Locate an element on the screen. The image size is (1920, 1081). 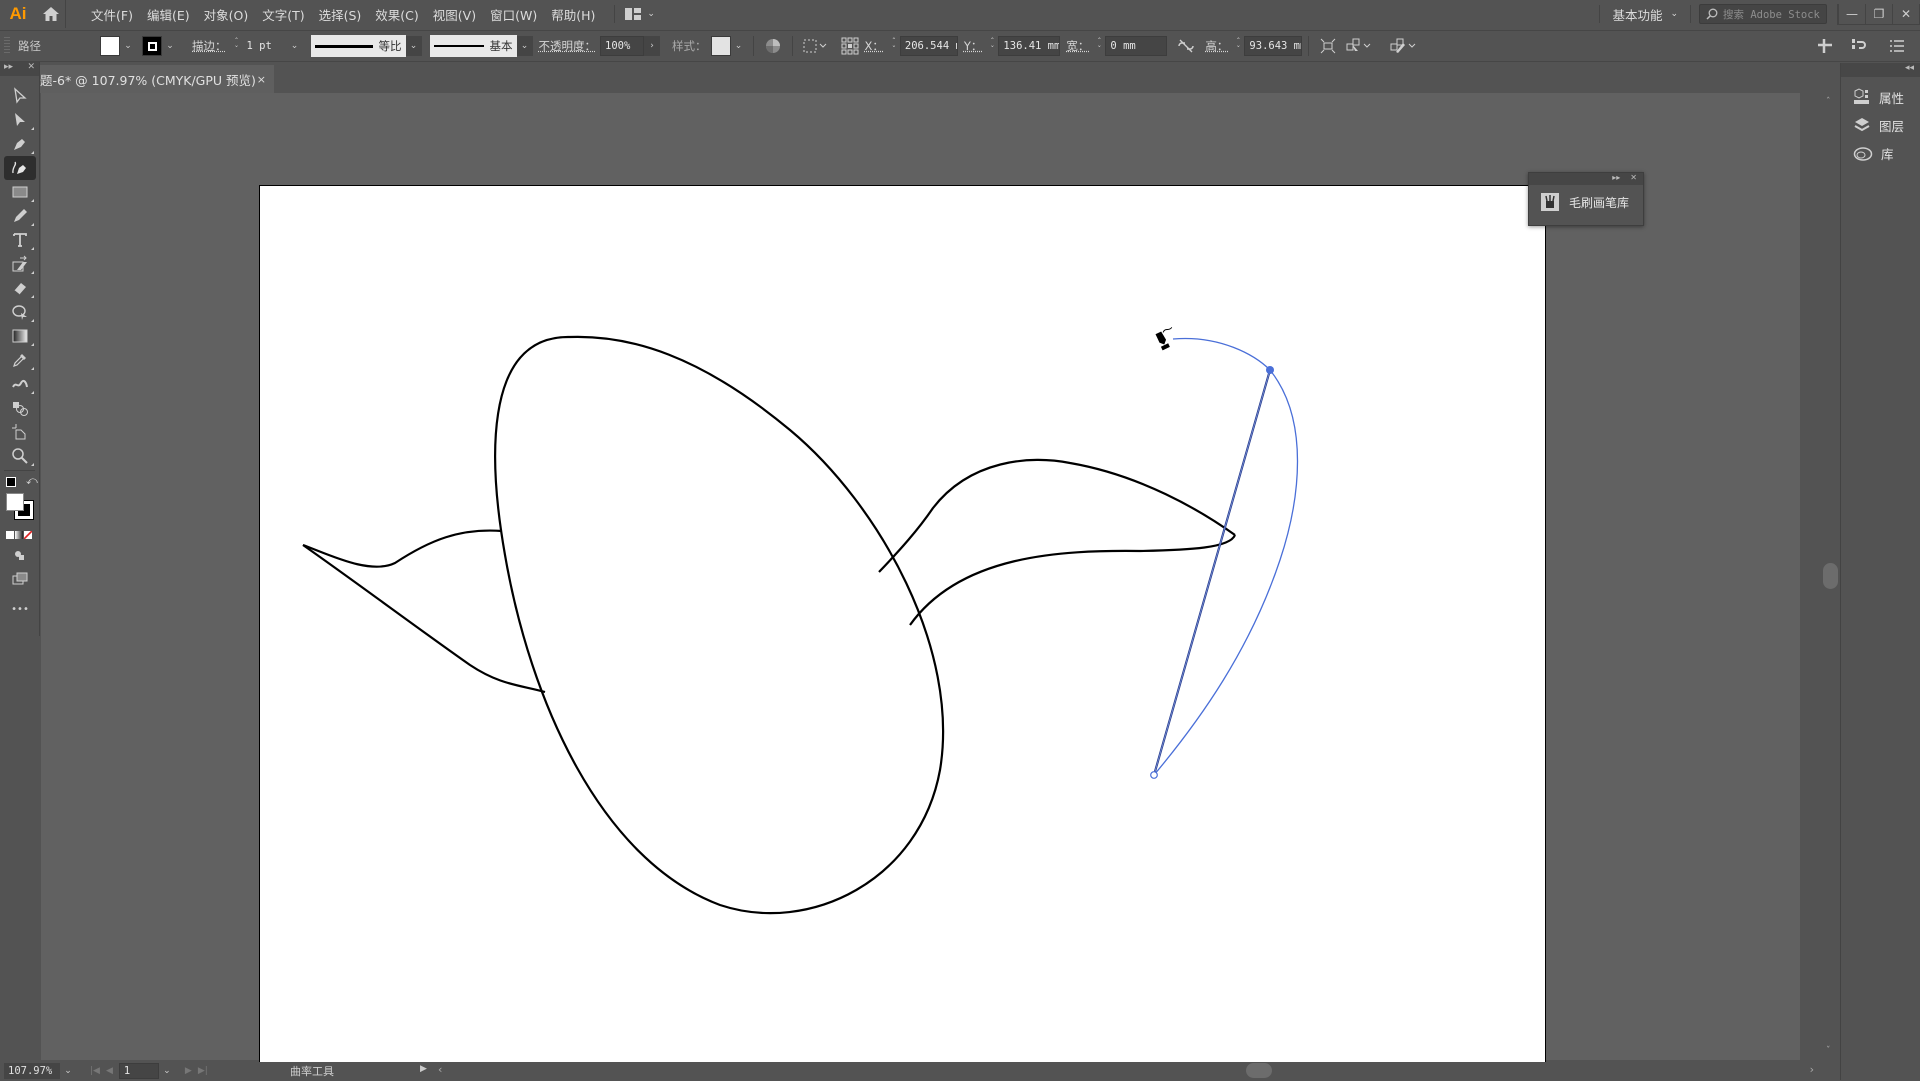
arrange-panels-button is located at coordinates (1825, 46).